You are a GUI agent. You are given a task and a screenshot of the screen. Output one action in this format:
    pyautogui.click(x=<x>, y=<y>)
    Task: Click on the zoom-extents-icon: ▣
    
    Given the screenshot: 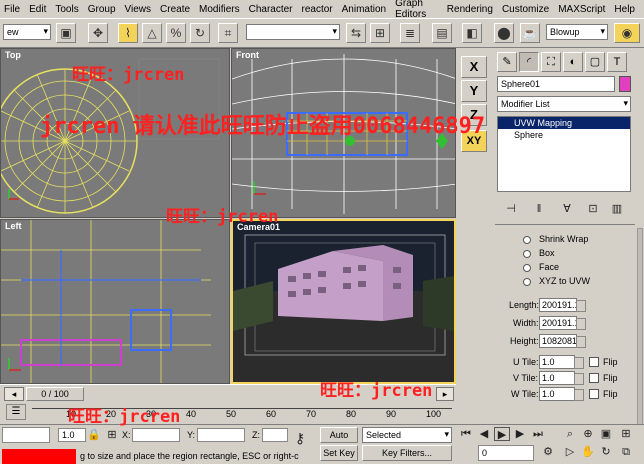 What is the action you would take?
    pyautogui.click(x=606, y=434)
    